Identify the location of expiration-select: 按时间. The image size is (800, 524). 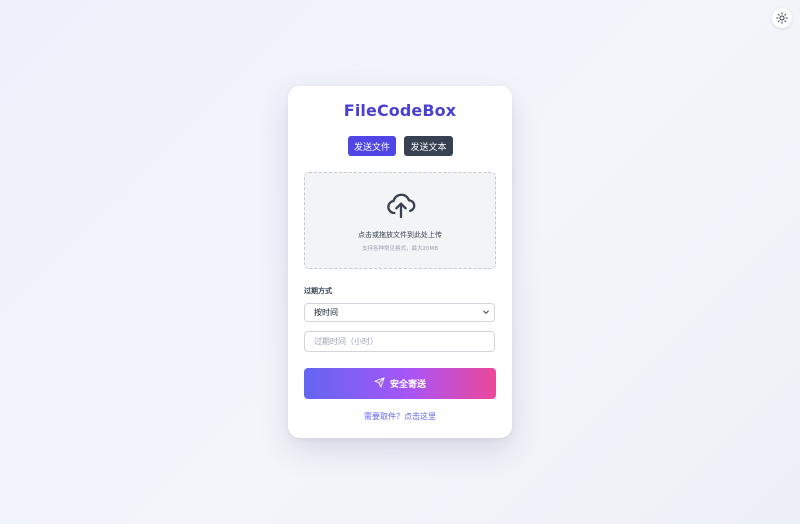
(399, 312).